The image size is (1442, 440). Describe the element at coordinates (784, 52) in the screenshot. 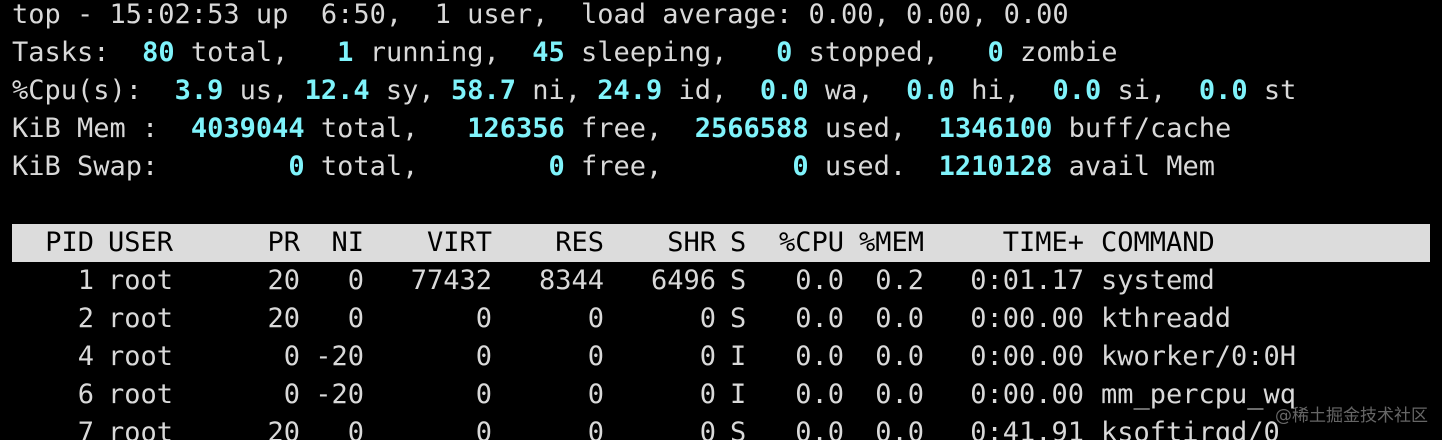

I see `tasks-stopped: 0` at that location.